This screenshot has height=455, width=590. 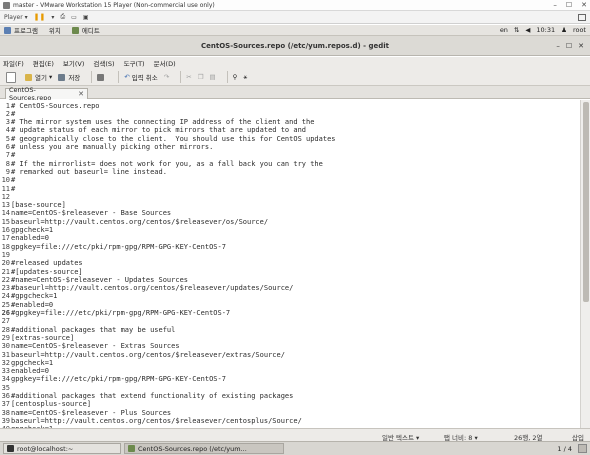 I want to click on user-icon: ♟, so click(x=564, y=30).